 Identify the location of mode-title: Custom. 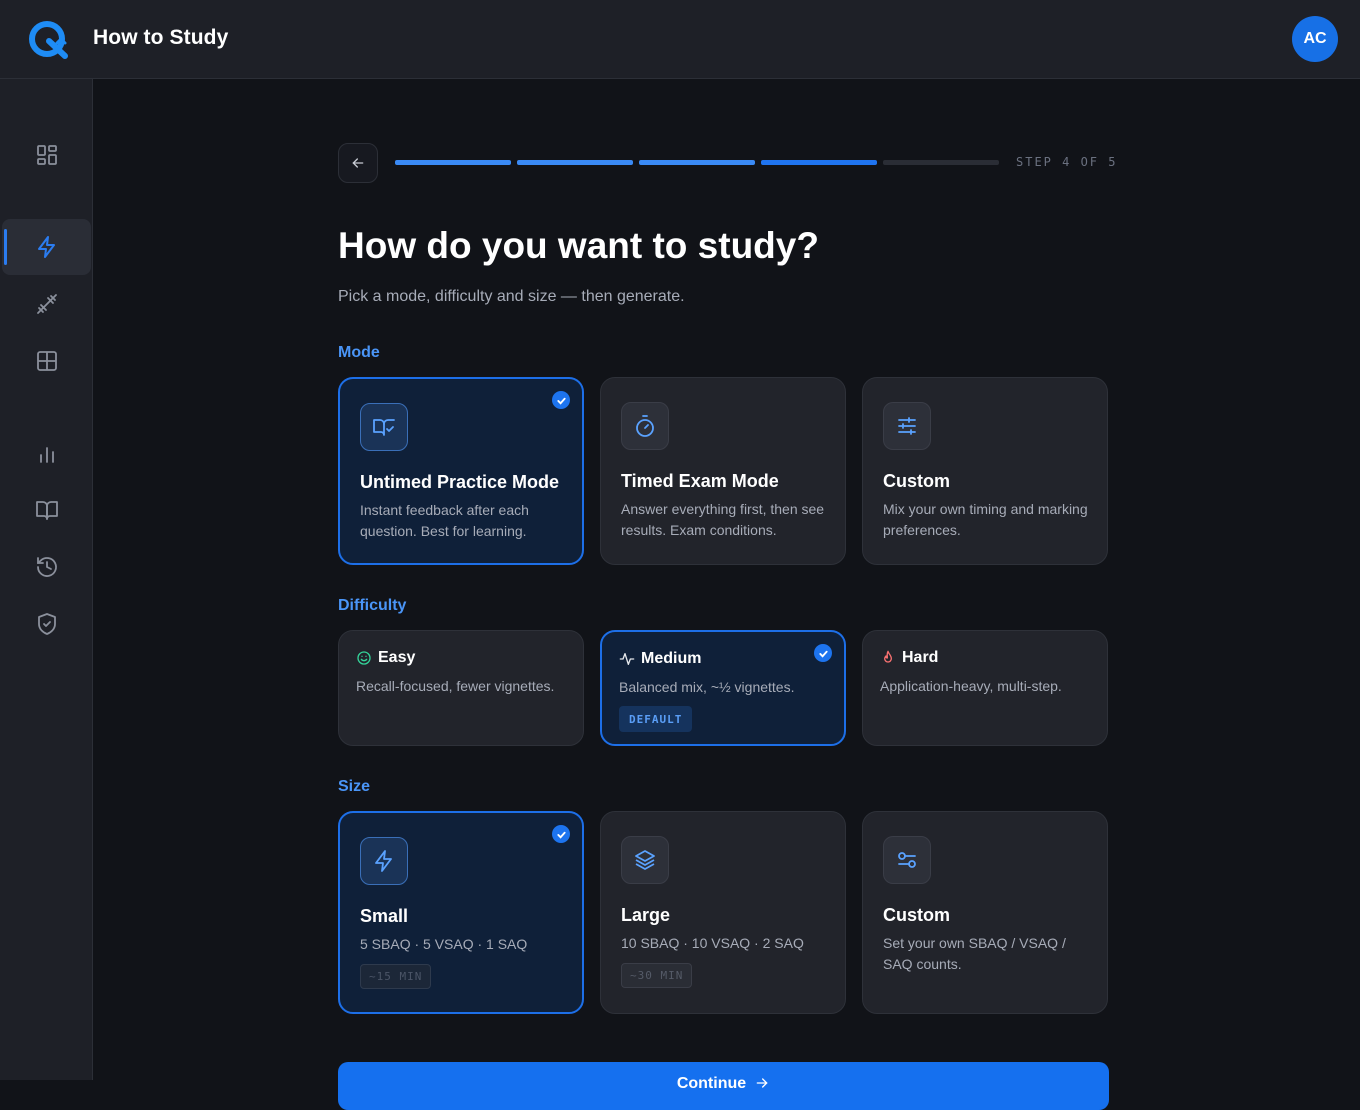
(916, 481).